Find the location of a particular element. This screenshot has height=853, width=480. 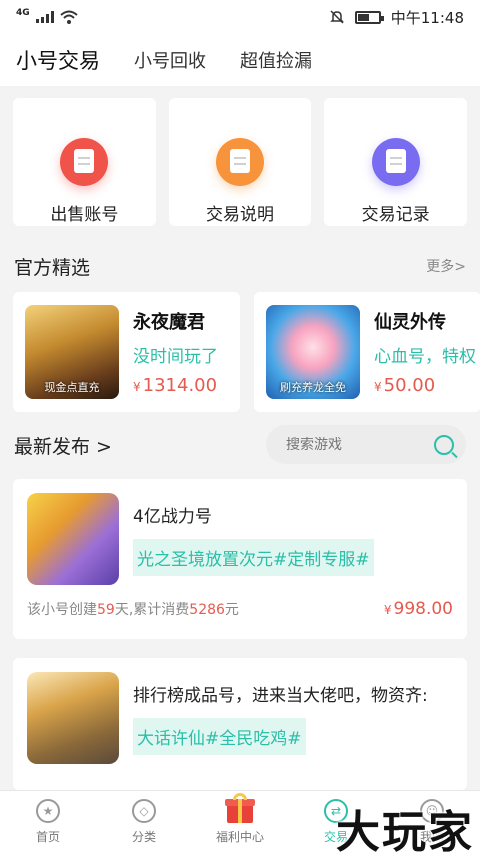

trade-guide-button: 交易说明 is located at coordinates (240, 162).